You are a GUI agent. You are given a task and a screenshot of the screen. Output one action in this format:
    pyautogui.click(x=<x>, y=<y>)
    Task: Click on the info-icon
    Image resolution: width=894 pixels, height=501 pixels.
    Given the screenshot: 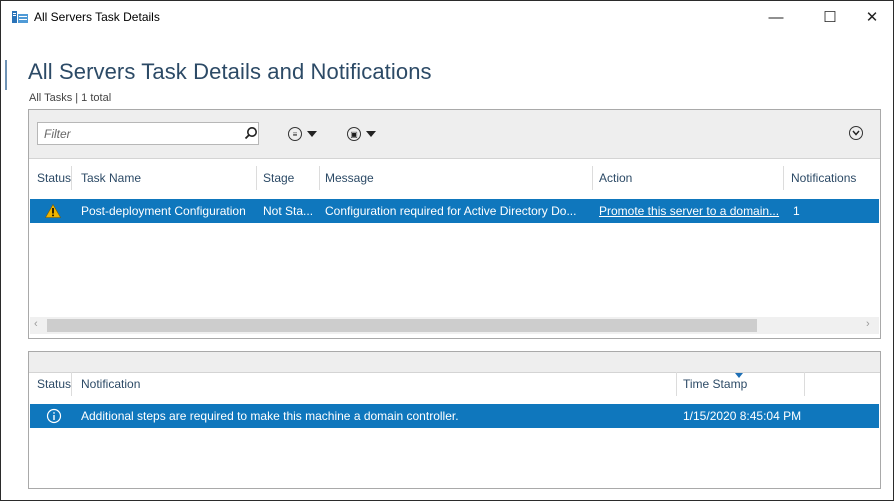 What is the action you would take?
    pyautogui.click(x=54, y=416)
    